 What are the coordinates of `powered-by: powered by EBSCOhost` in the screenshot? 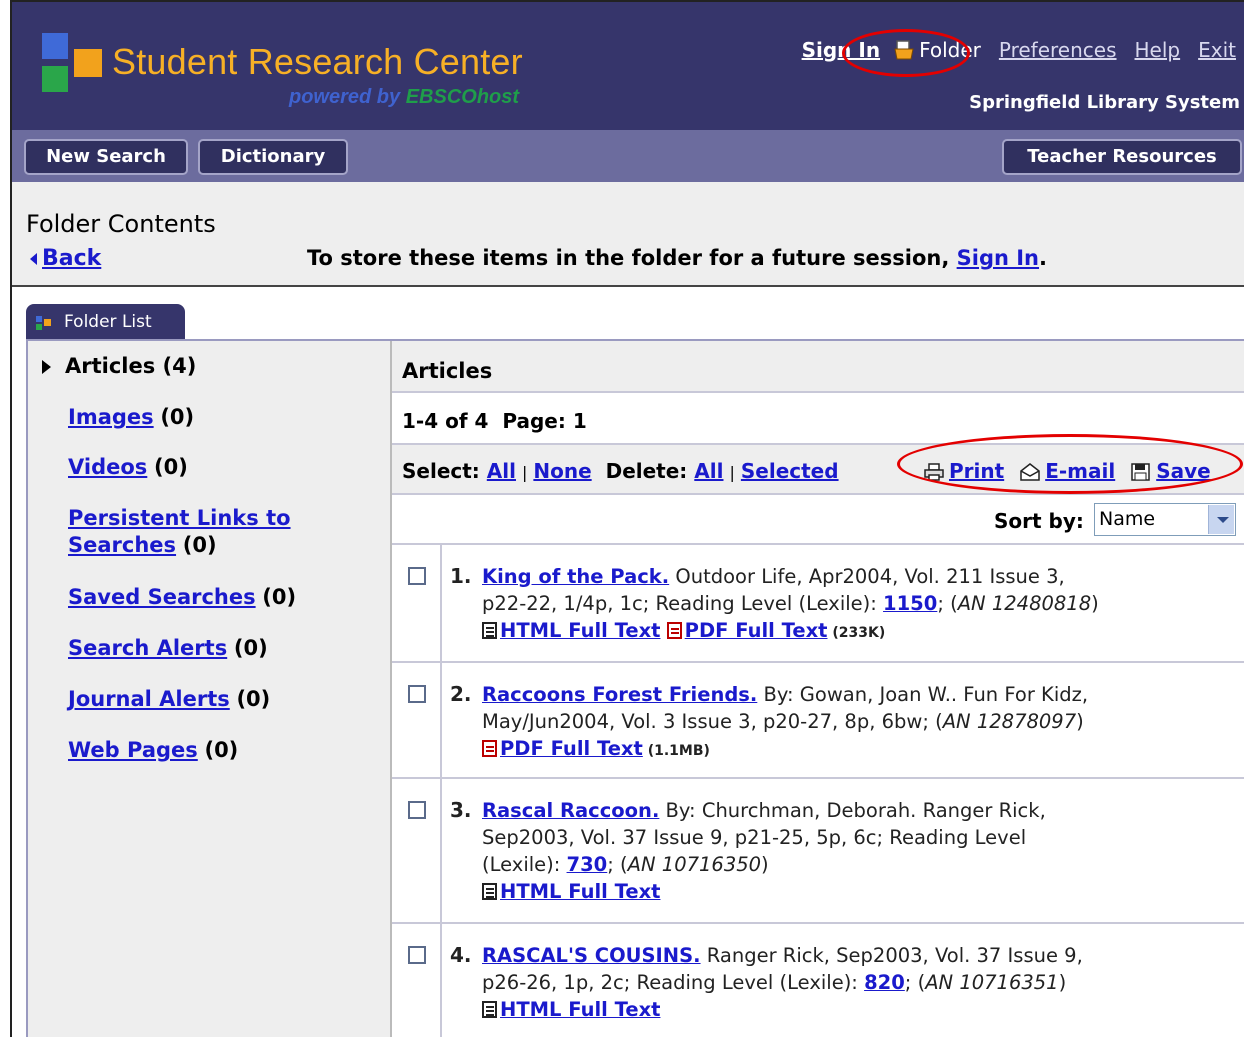 It's located at (404, 97).